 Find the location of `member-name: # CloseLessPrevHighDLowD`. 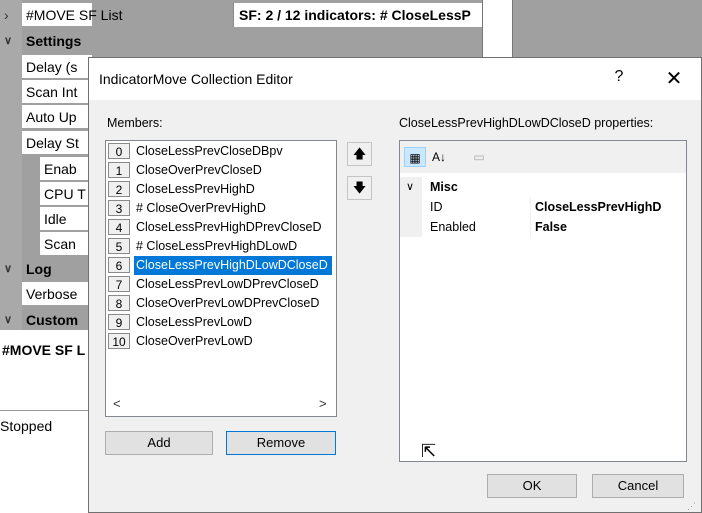

member-name: # CloseLessPrevHighDLowD is located at coordinates (217, 246).